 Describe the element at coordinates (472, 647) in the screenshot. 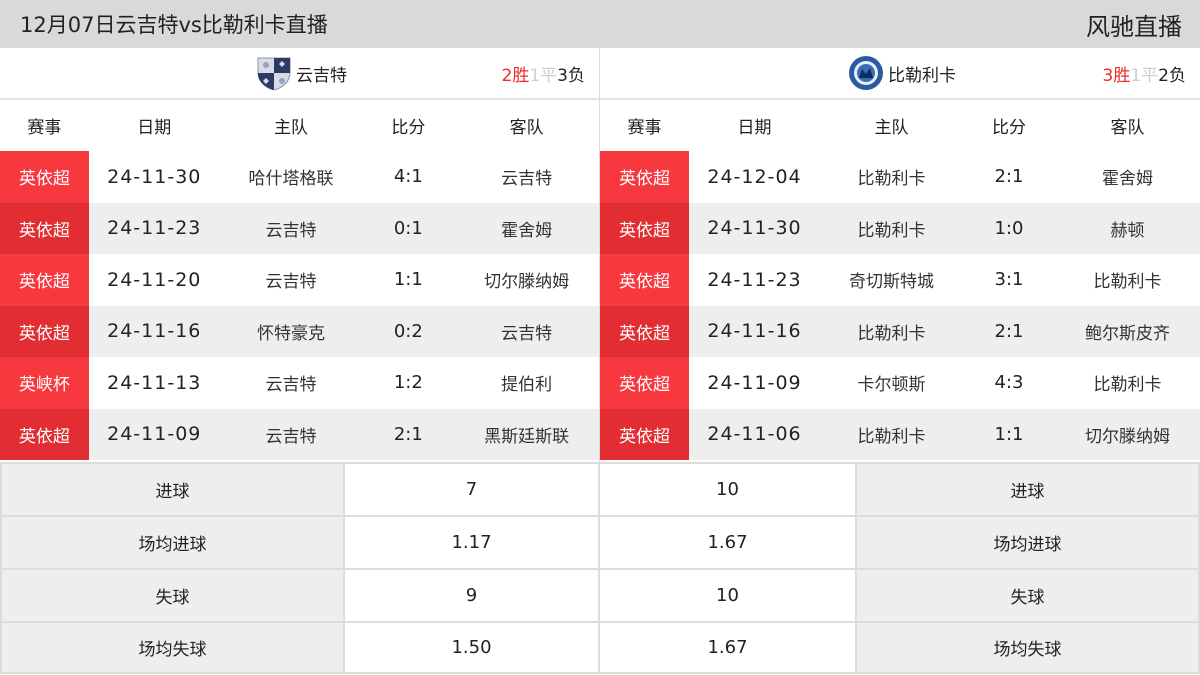

I see `stat-value-left: 1.50` at that location.